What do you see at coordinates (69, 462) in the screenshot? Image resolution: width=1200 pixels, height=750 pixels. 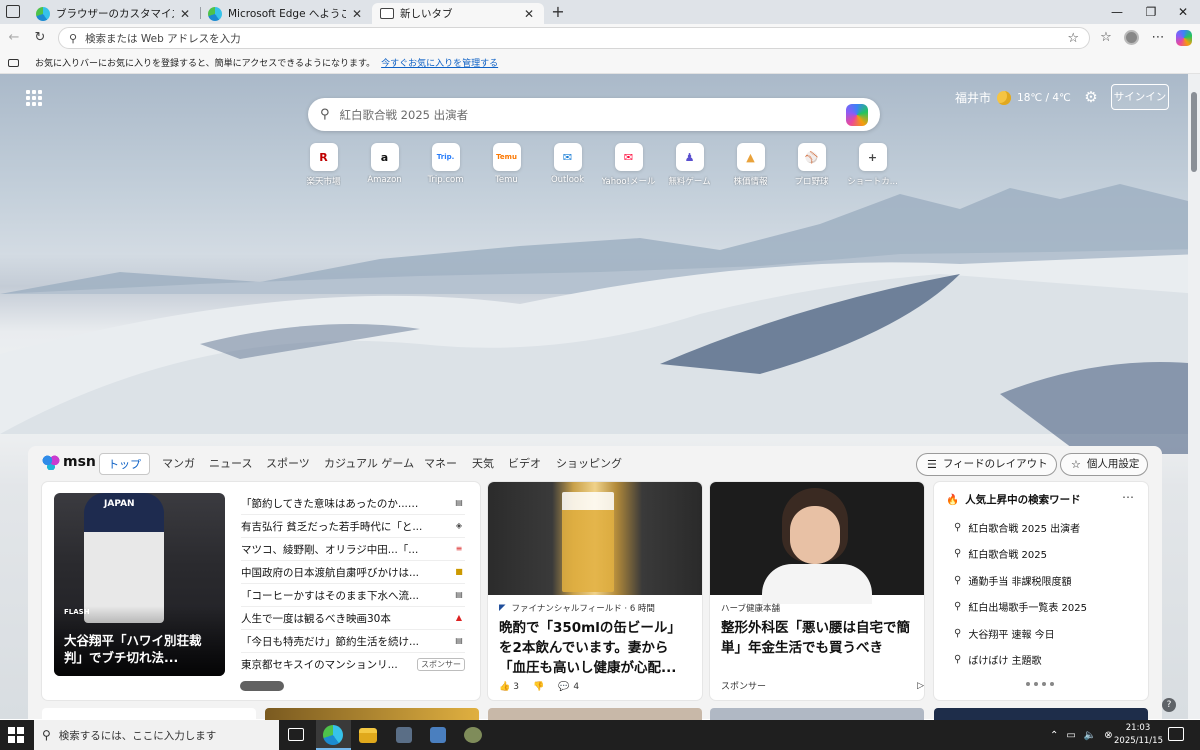 I see `msn-logo: msn` at bounding box center [69, 462].